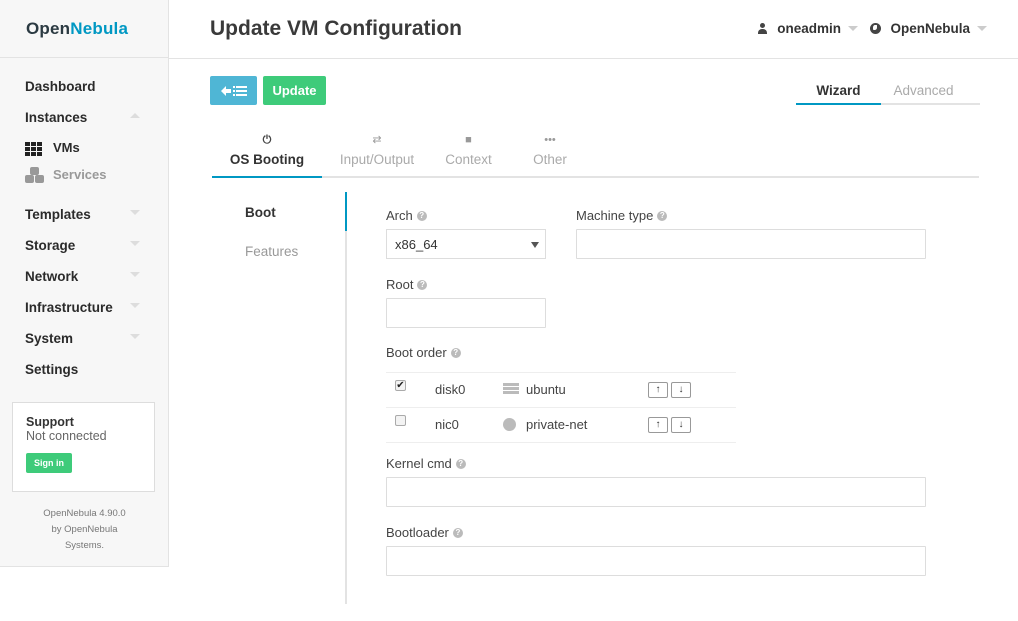  What do you see at coordinates (622, 215) in the screenshot?
I see `machine-type-label: Machine type?` at bounding box center [622, 215].